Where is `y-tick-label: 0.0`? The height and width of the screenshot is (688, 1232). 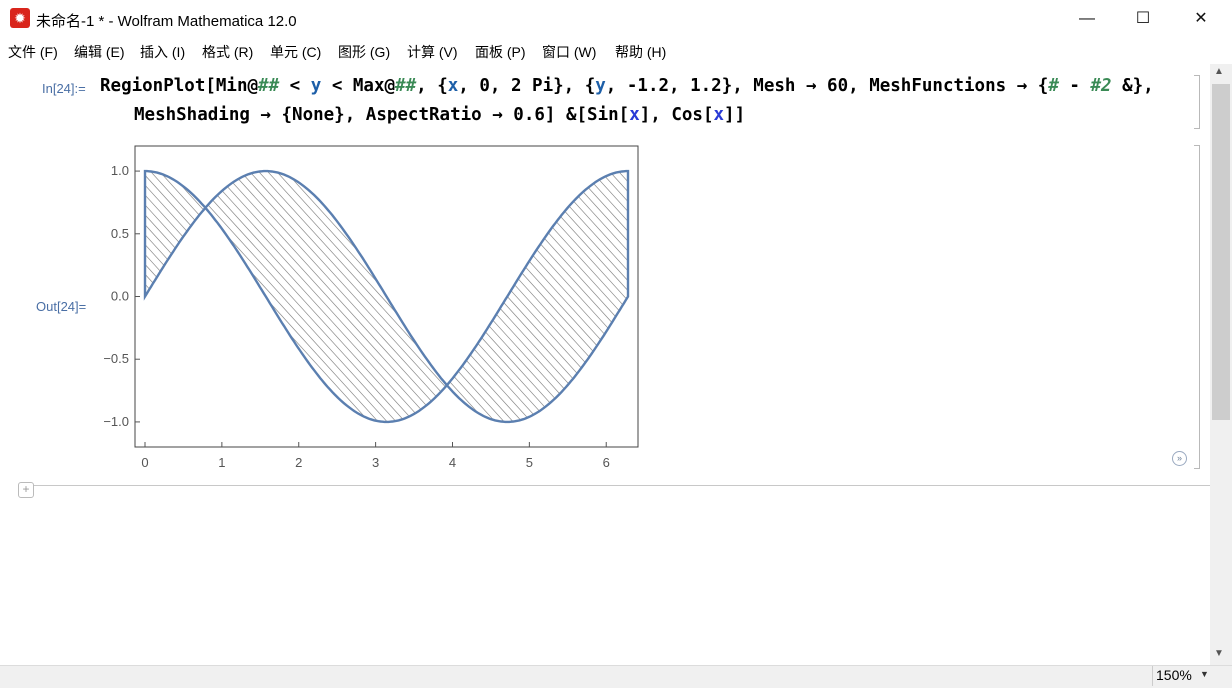
y-tick-label: 0.0 is located at coordinates (120, 296).